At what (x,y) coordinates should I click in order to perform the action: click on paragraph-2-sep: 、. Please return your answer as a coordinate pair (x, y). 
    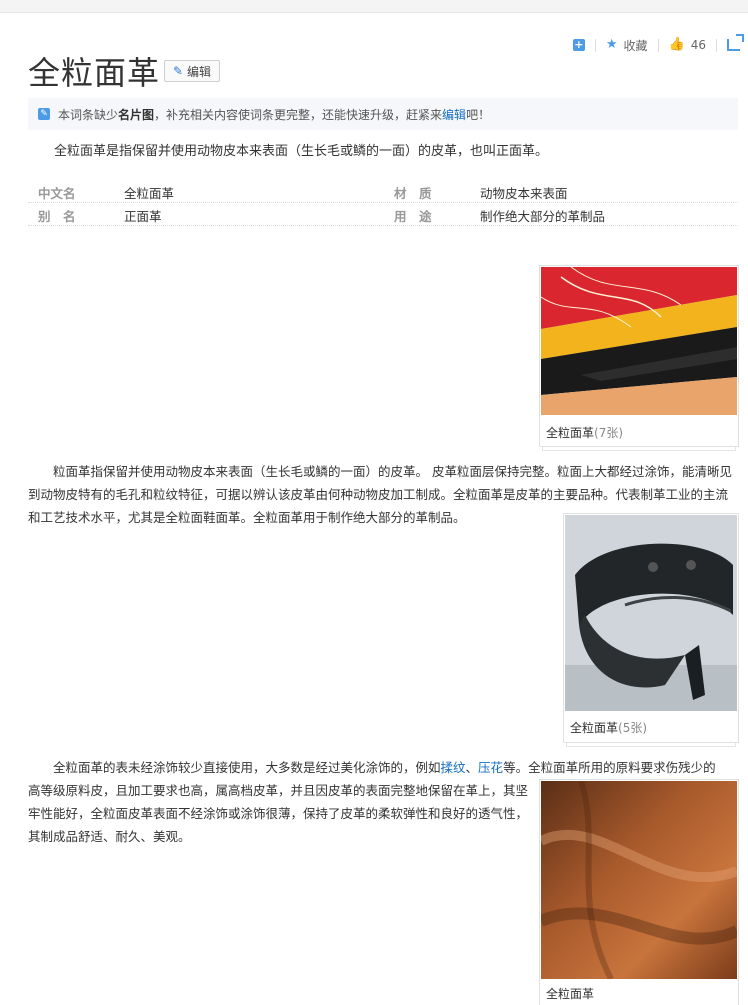
    Looking at the image, I should click on (472, 767).